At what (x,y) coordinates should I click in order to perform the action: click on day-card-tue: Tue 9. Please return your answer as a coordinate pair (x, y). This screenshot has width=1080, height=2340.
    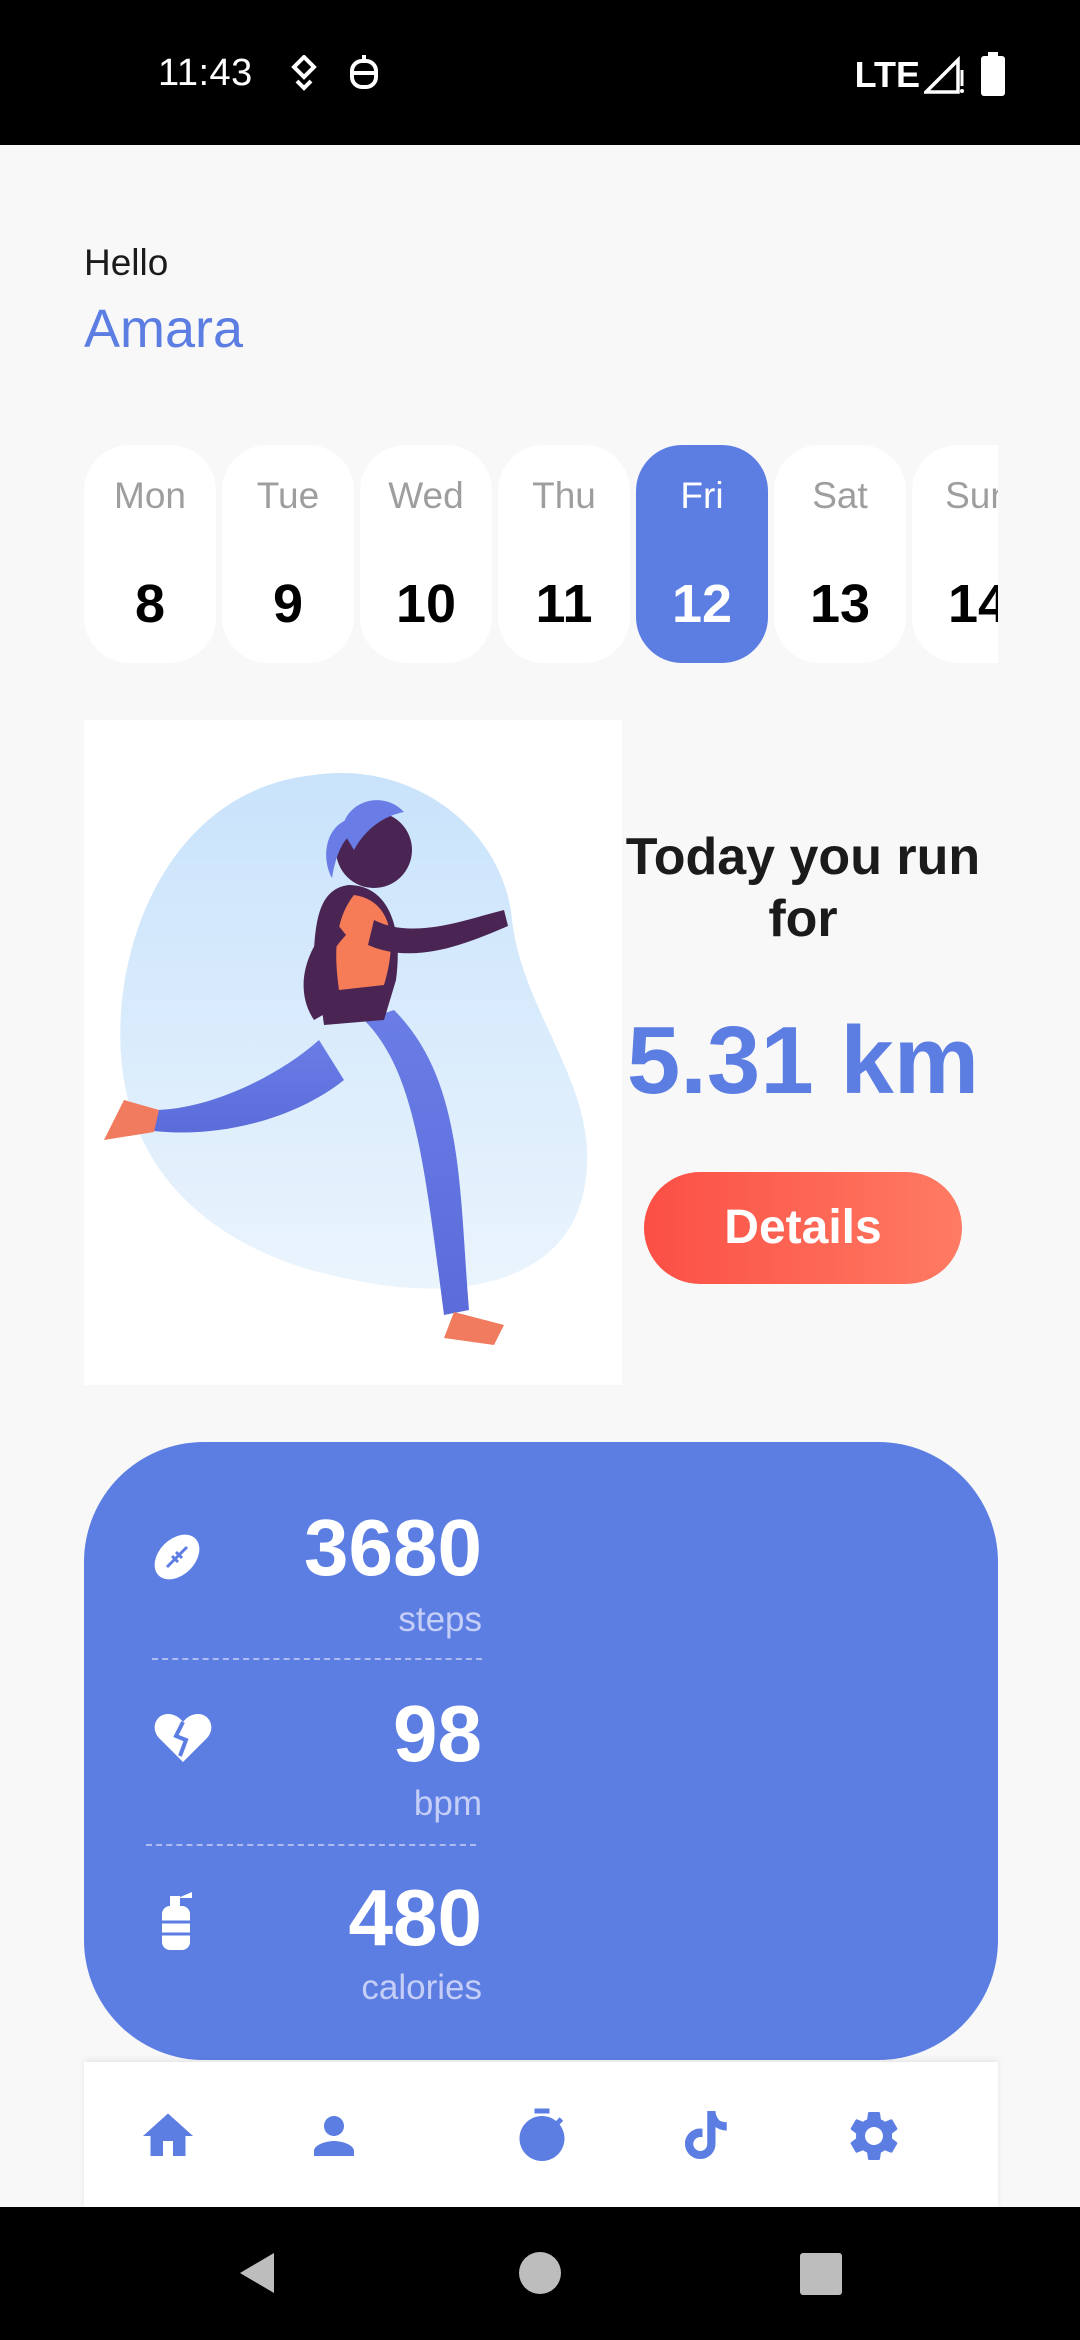
    Looking at the image, I should click on (288, 554).